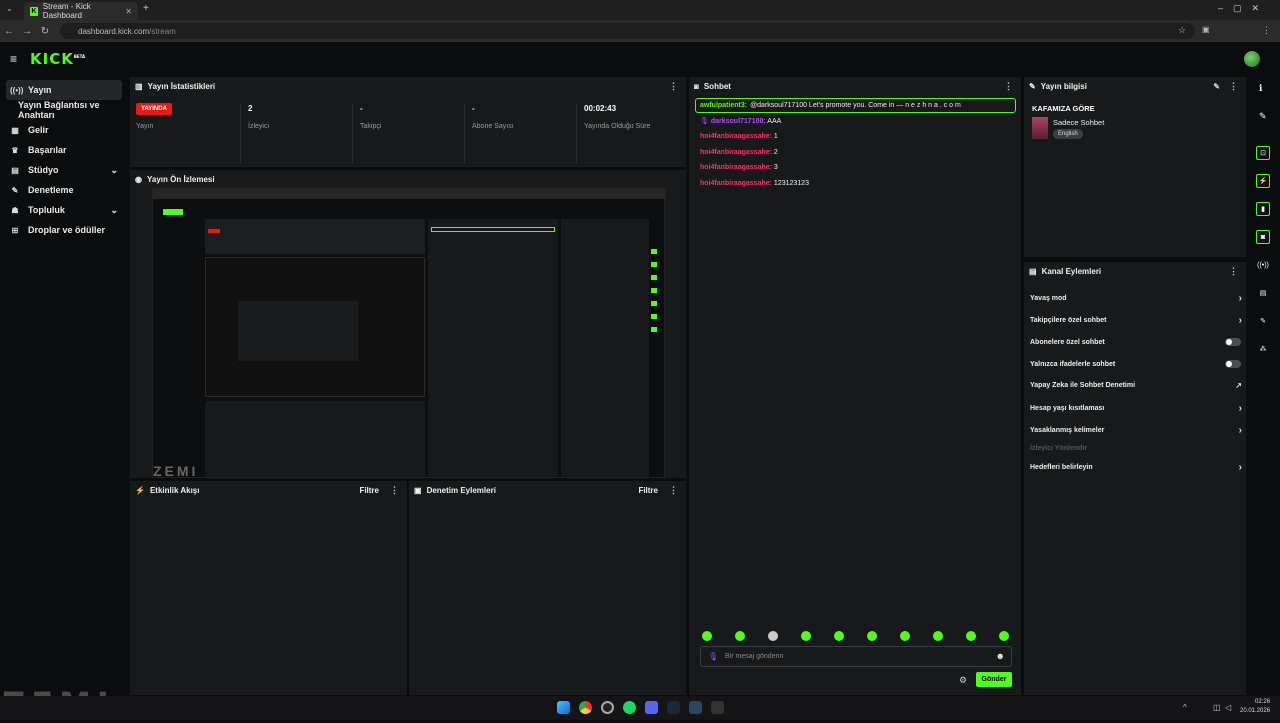  Describe the element at coordinates (1216, 86) in the screenshot. I see `edit-pencil-icon: ✎` at that location.